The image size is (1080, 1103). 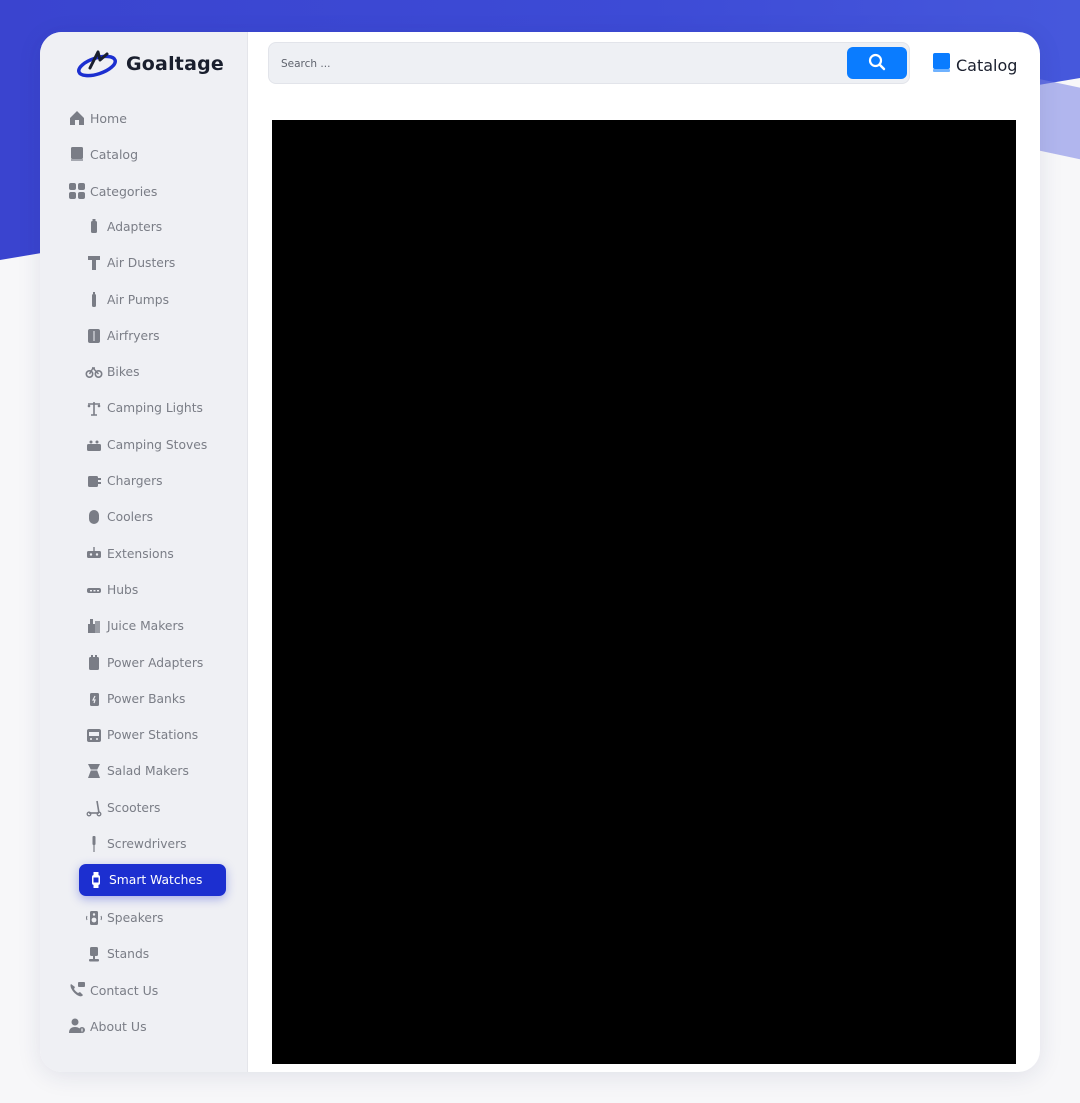 What do you see at coordinates (123, 590) in the screenshot?
I see `sidebar-item-label: Hubs` at bounding box center [123, 590].